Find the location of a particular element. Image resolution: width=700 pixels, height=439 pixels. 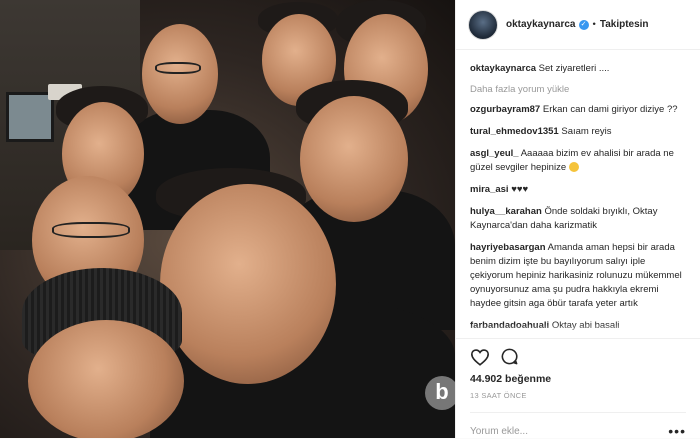

comment-username: asgl_yeul_ is located at coordinates (494, 153).